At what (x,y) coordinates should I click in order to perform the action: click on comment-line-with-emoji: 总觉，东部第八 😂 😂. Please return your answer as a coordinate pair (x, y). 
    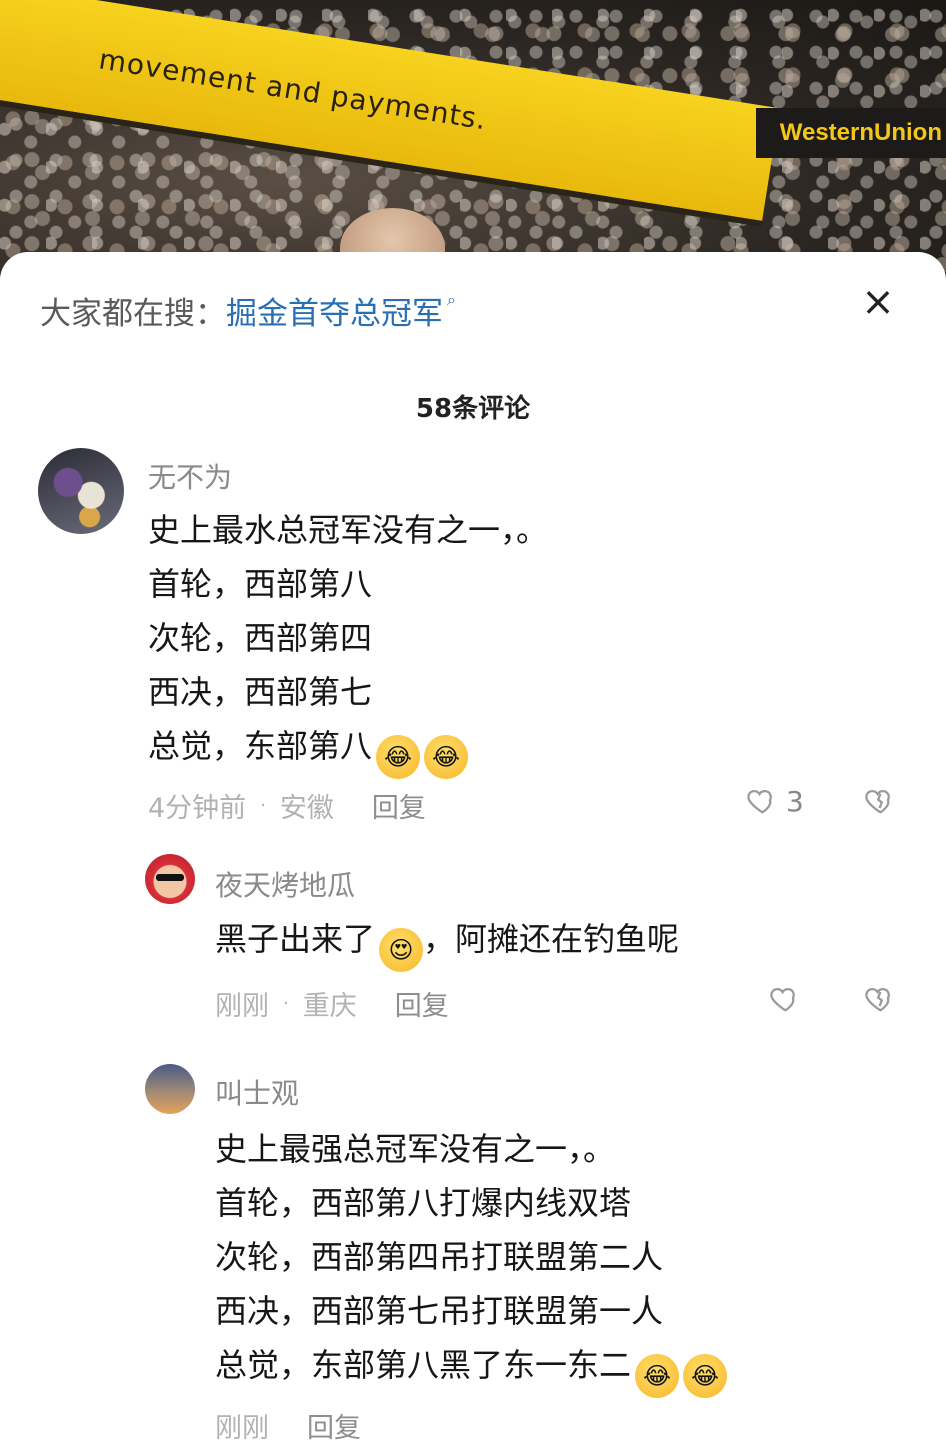
    Looking at the image, I should click on (348, 749).